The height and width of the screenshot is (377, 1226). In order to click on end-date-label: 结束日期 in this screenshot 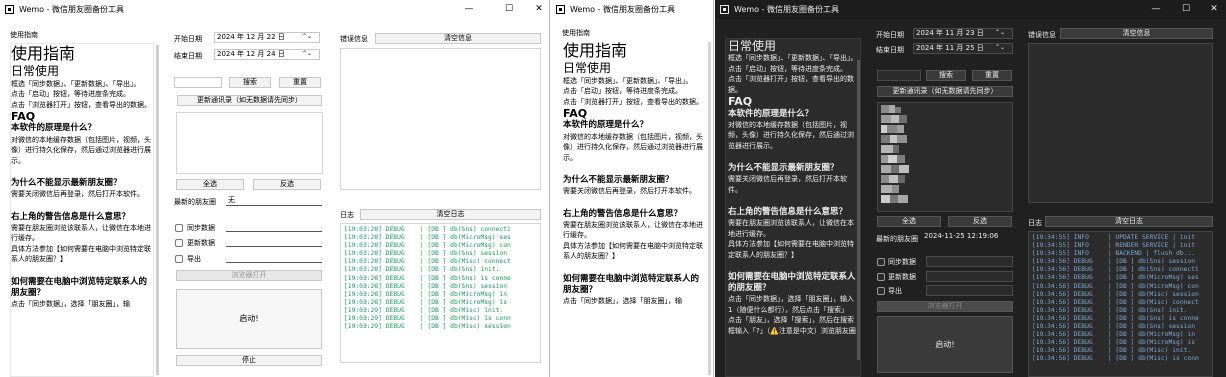, I will do `click(890, 50)`.